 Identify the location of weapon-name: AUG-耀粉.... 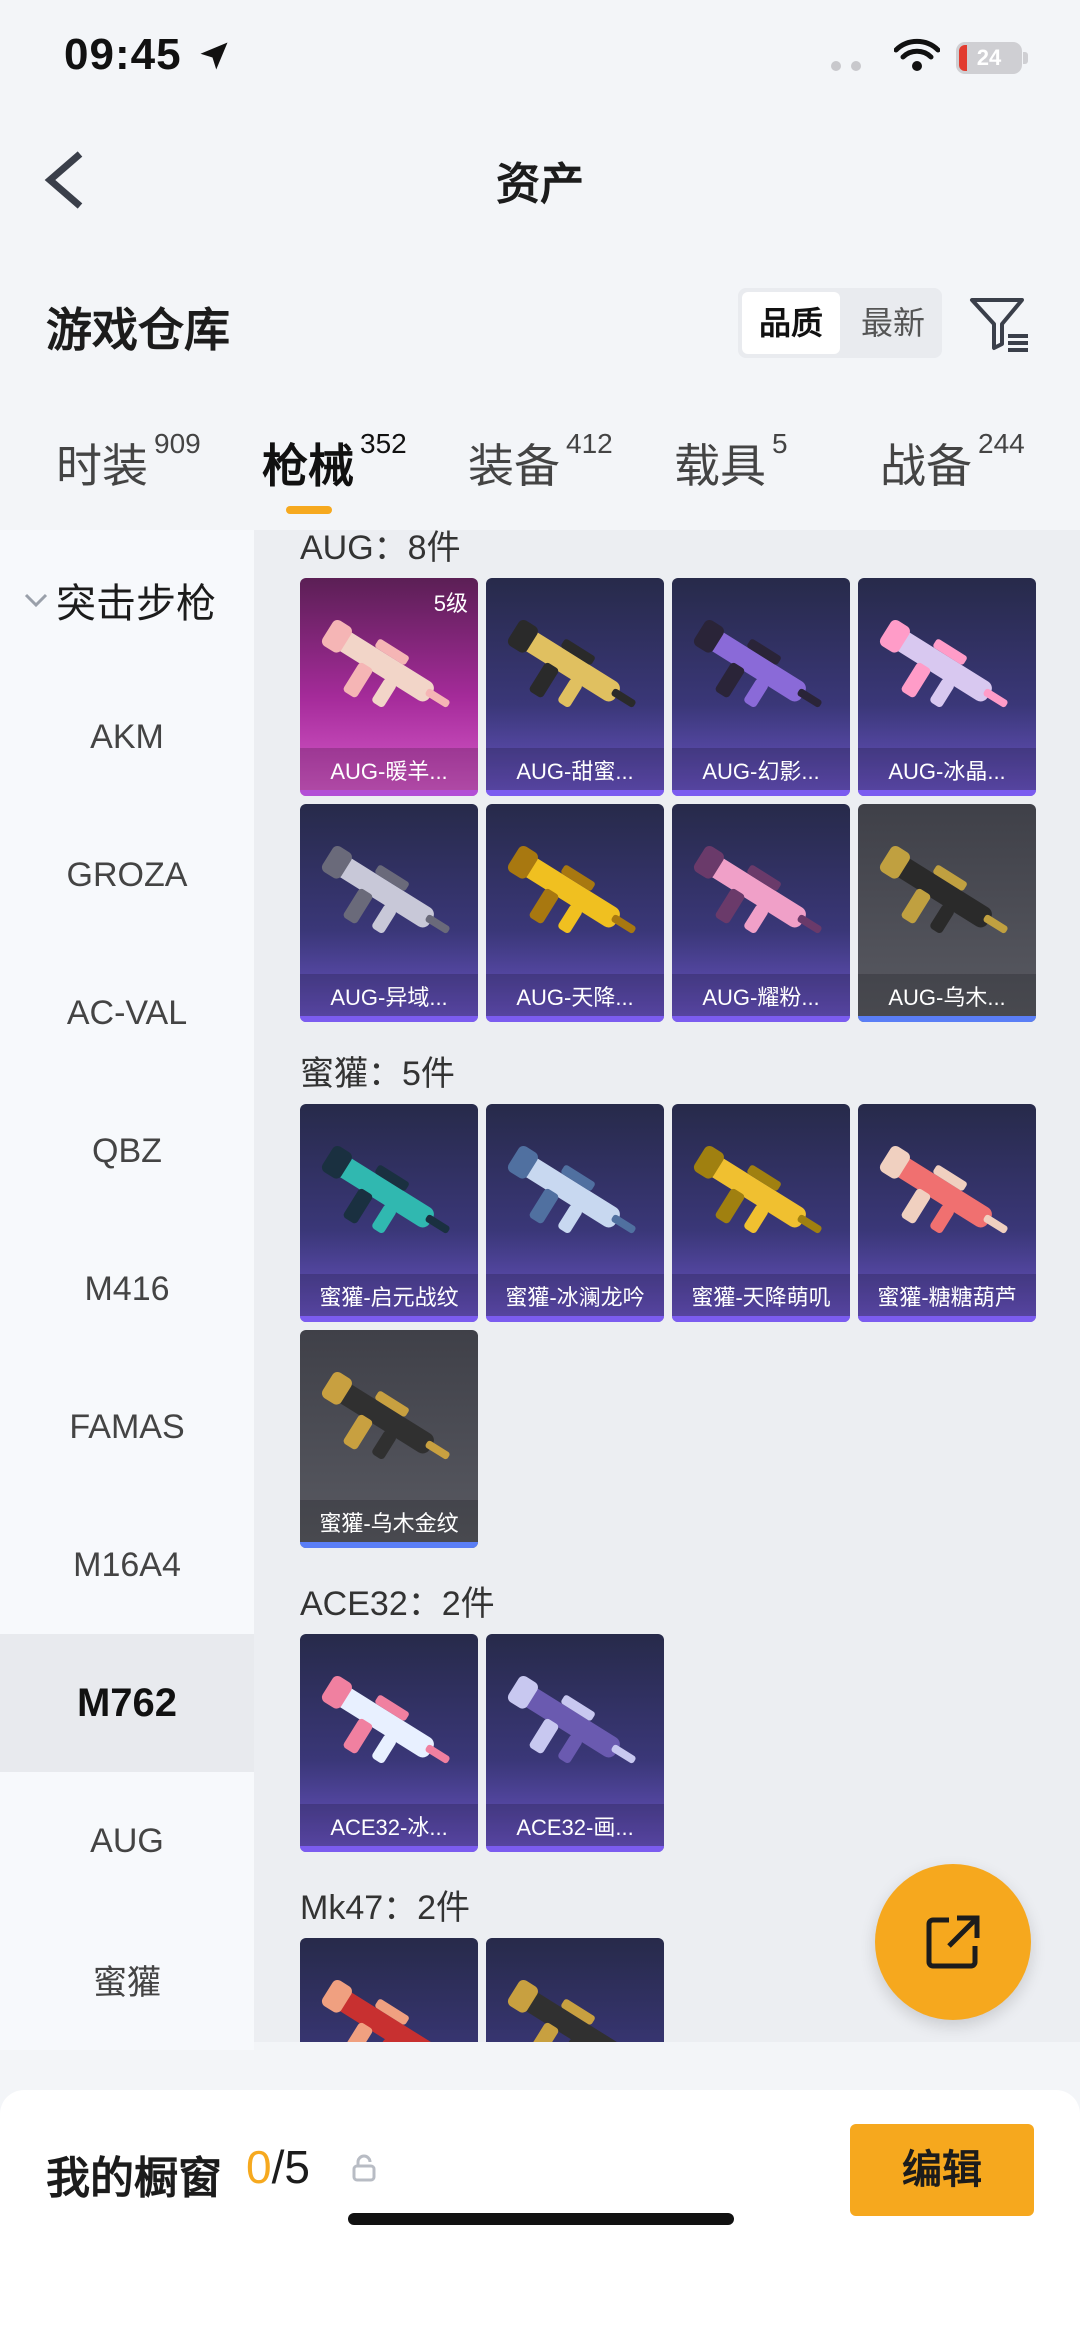
(761, 997).